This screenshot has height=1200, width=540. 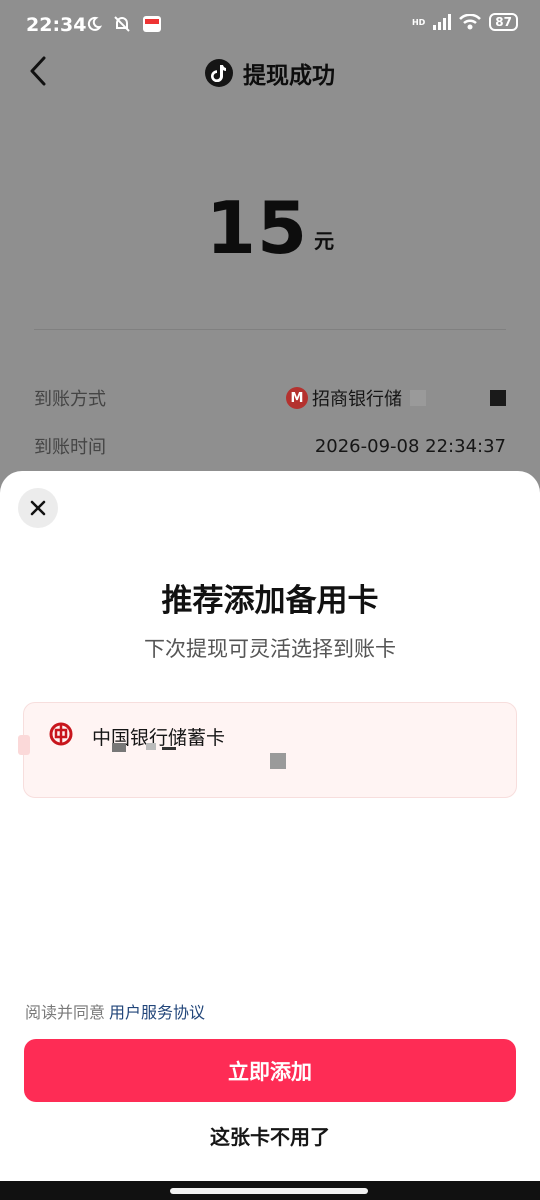 What do you see at coordinates (257, 228) in the screenshot?
I see `amount-value: 15` at bounding box center [257, 228].